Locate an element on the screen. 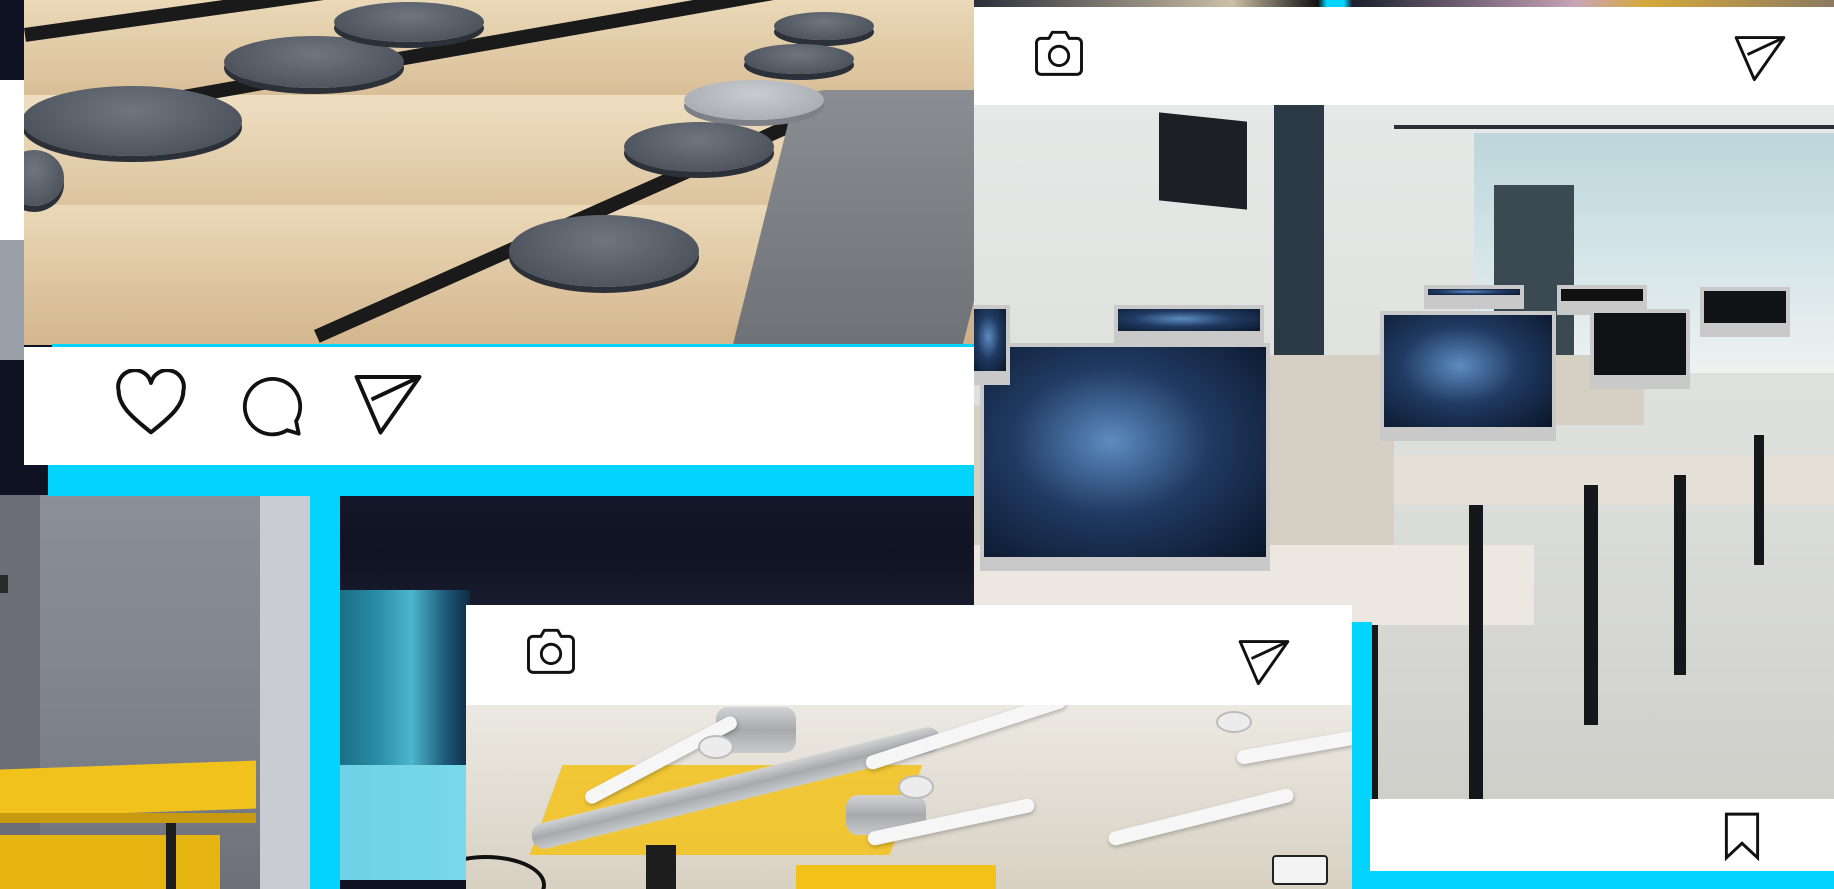 Image resolution: width=1834 pixels, height=889 pixels. cyan-stripe-vertical-right is located at coordinates (1362, 755).